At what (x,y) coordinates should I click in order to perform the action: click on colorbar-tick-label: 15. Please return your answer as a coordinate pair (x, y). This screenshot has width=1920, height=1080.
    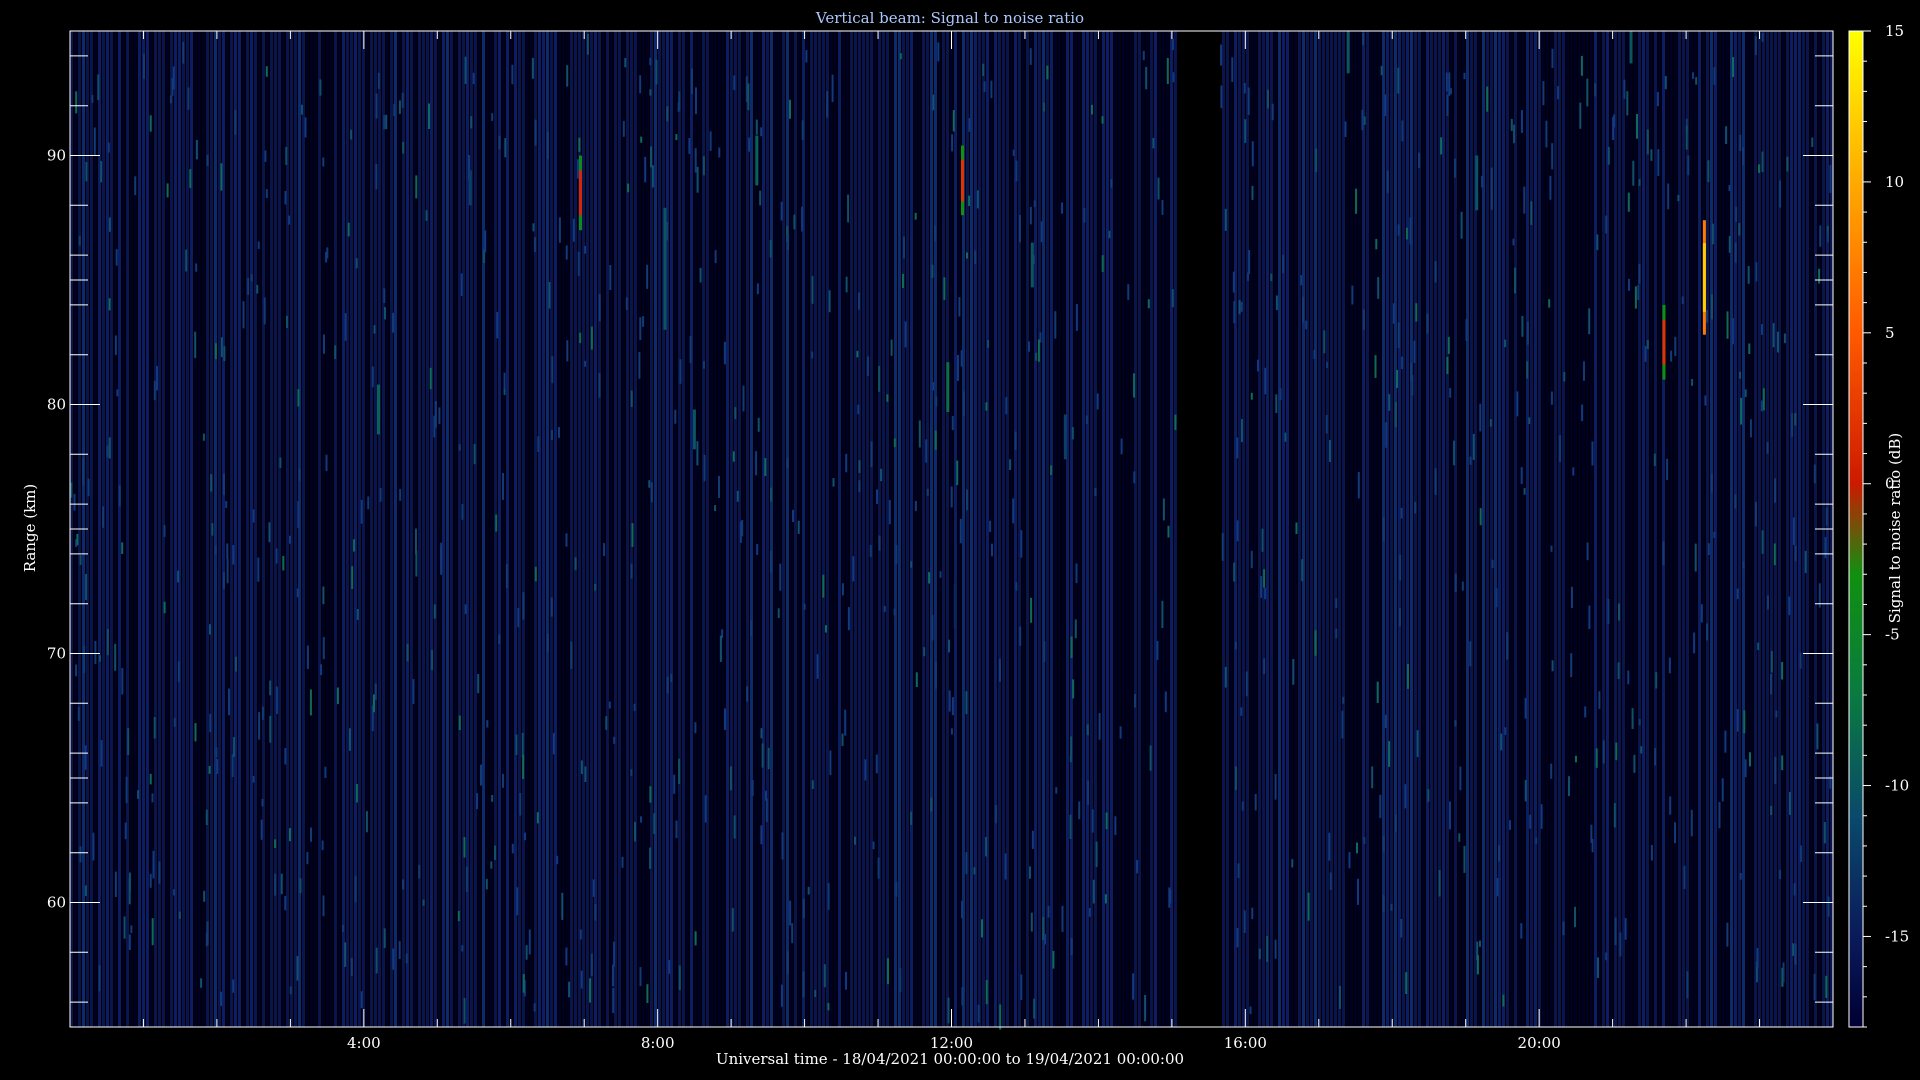
    Looking at the image, I should click on (1894, 31).